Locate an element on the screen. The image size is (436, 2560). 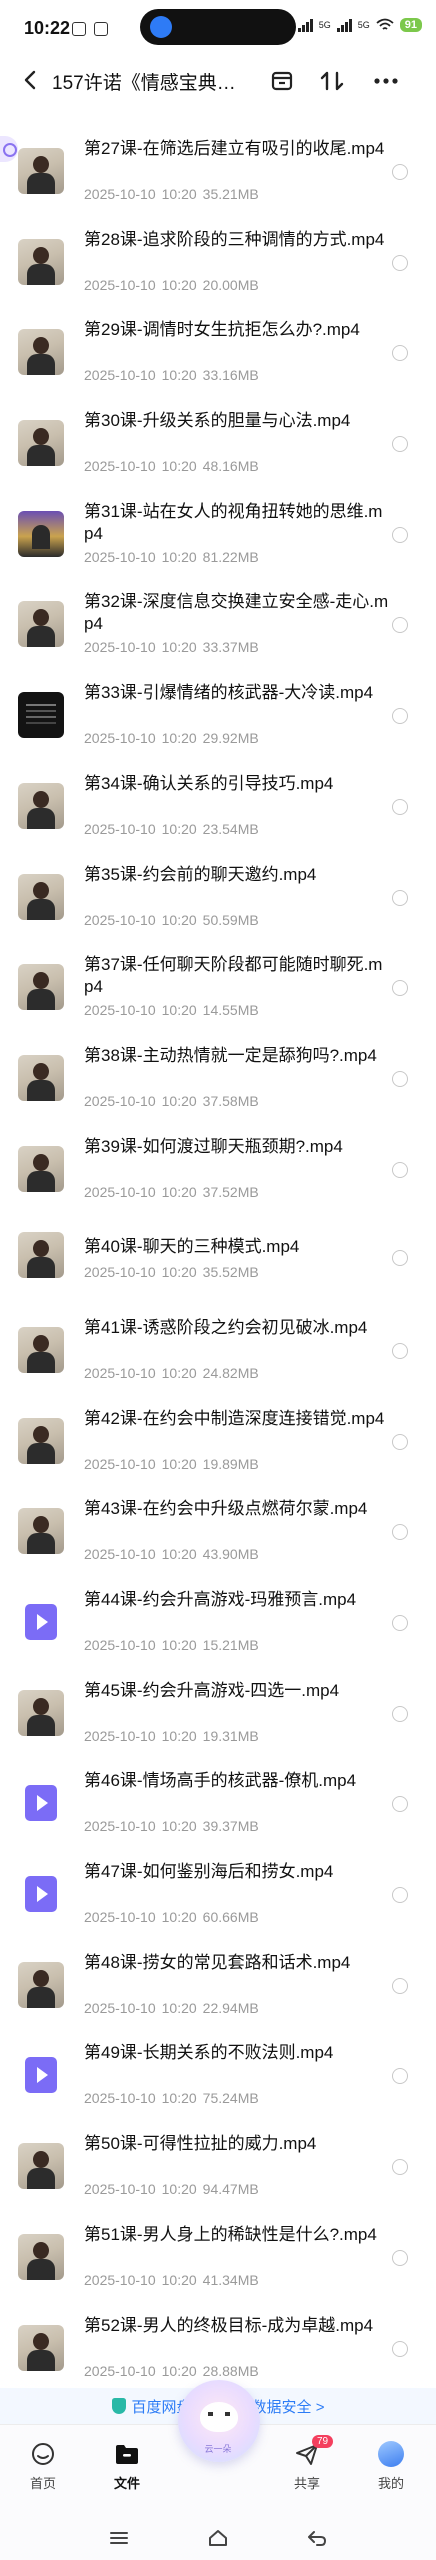
tab-files: 文件 is located at coordinates (127, 2461).